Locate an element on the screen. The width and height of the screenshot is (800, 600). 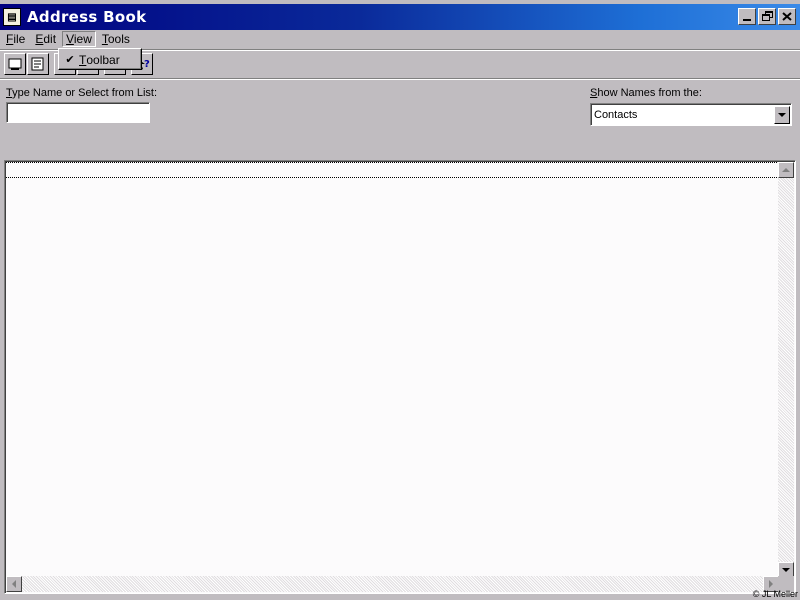
view-menu-dropdown: ✔ Toolbar is located at coordinates (100, 59).